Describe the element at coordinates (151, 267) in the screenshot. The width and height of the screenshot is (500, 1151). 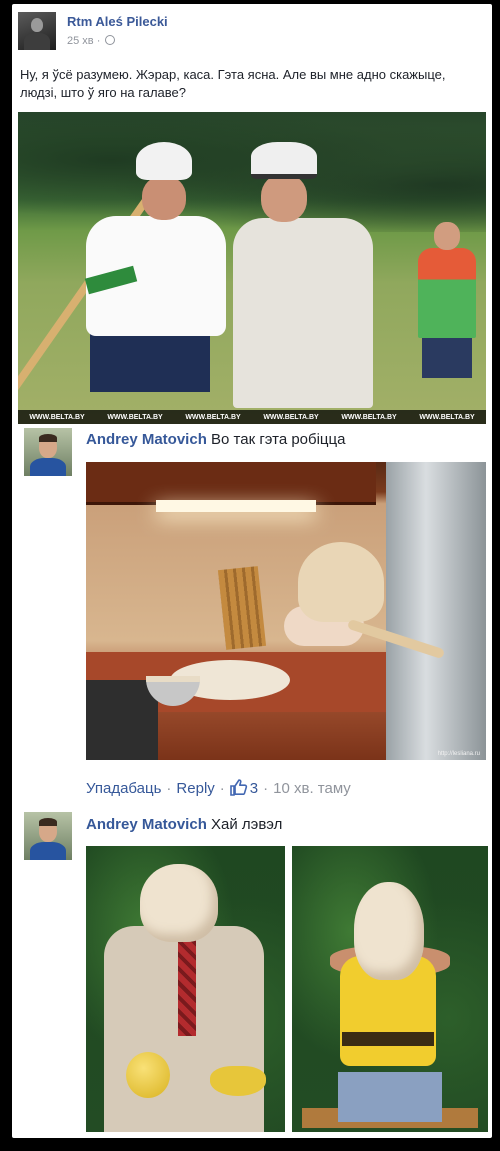
I see `man-in-chef-hat` at that location.